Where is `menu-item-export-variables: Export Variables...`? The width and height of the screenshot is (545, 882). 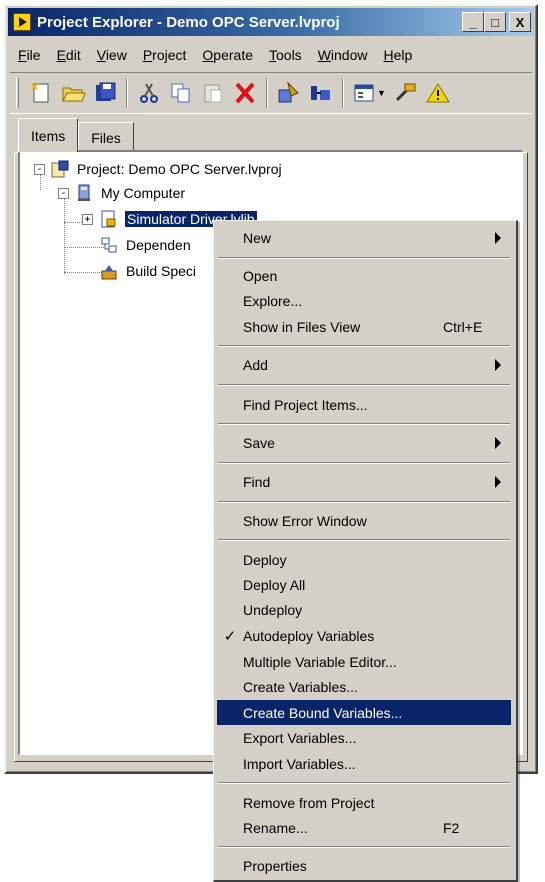
menu-item-export-variables: Export Variables... is located at coordinates (364, 737).